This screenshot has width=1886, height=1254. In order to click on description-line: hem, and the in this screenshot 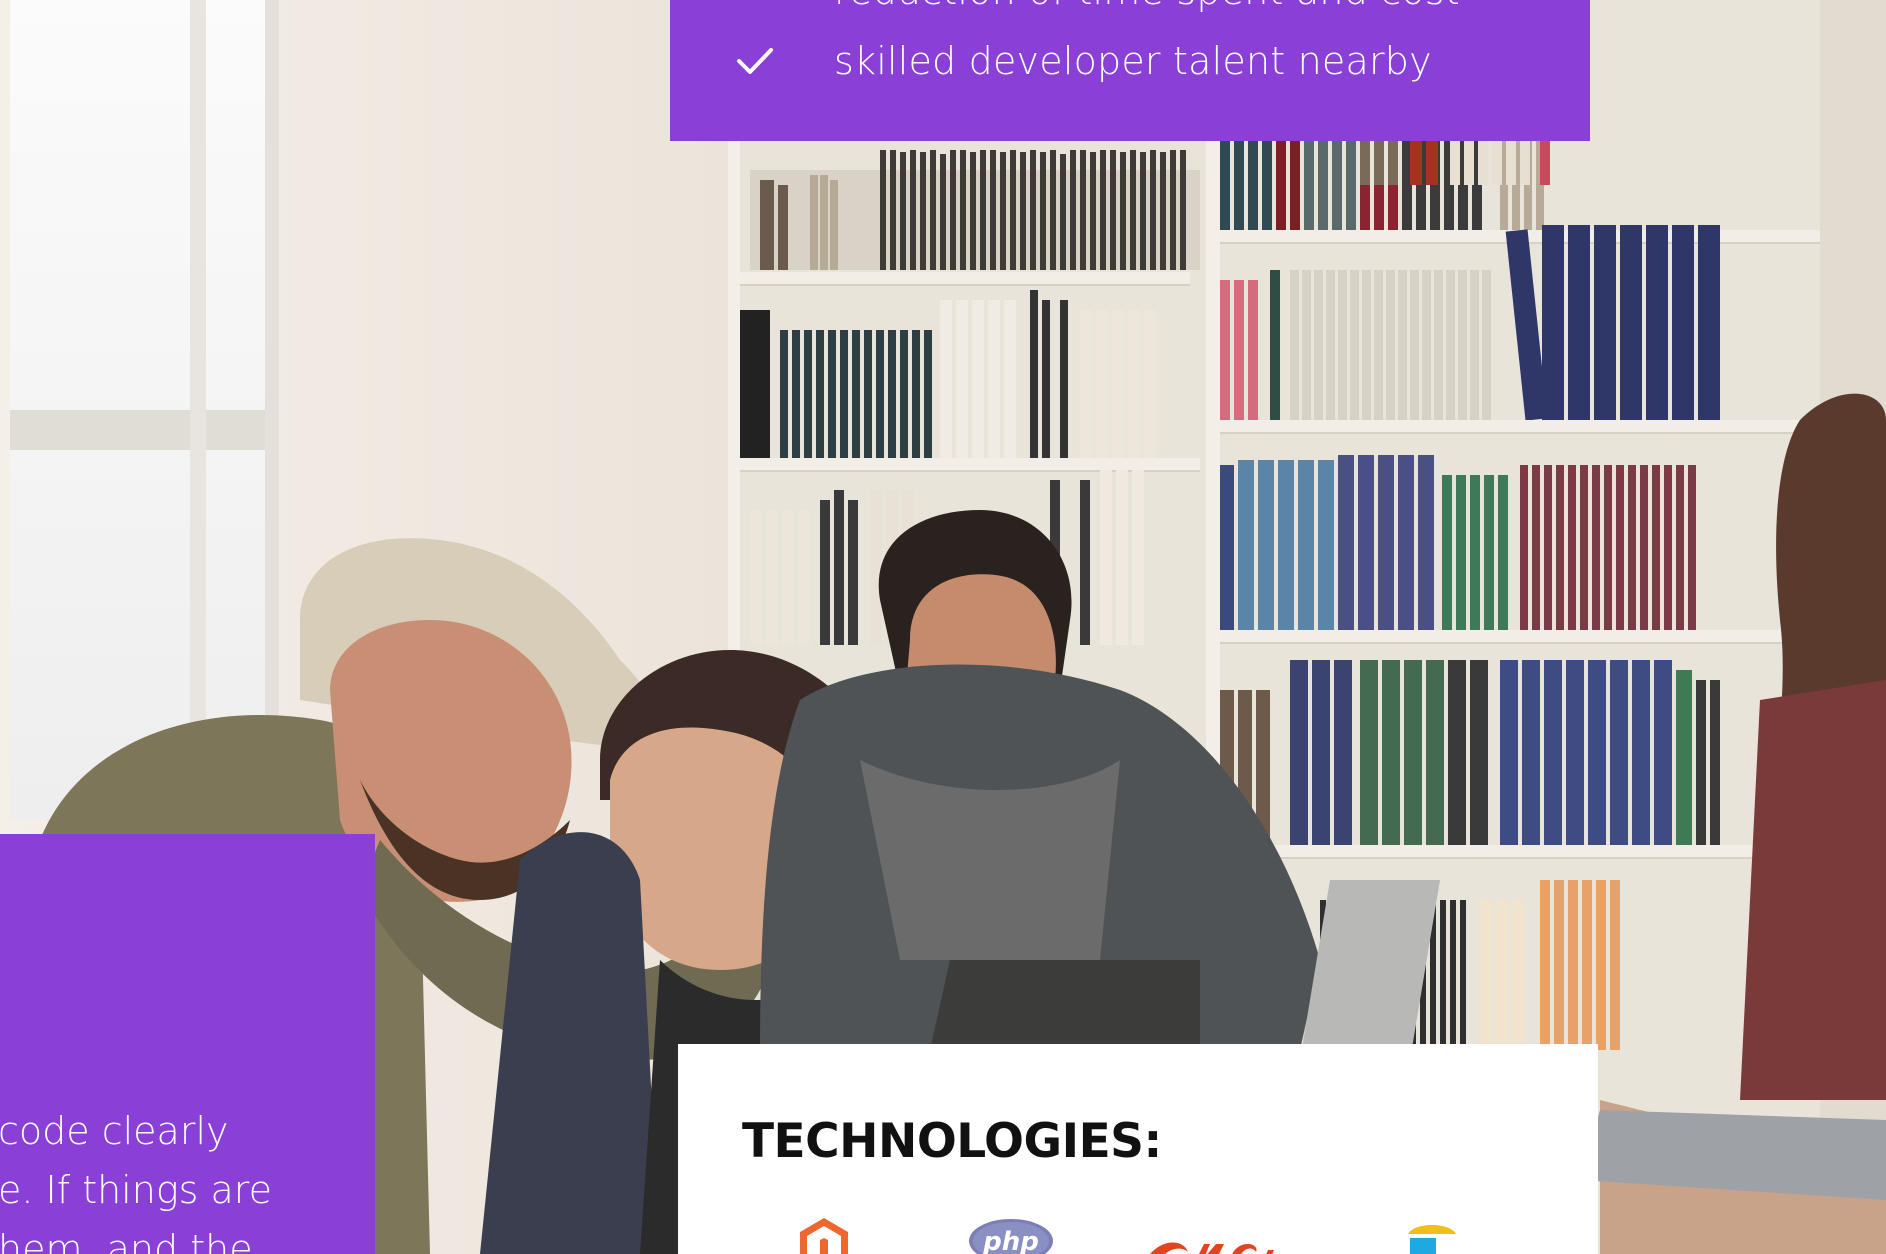, I will do `click(126, 1240)`.